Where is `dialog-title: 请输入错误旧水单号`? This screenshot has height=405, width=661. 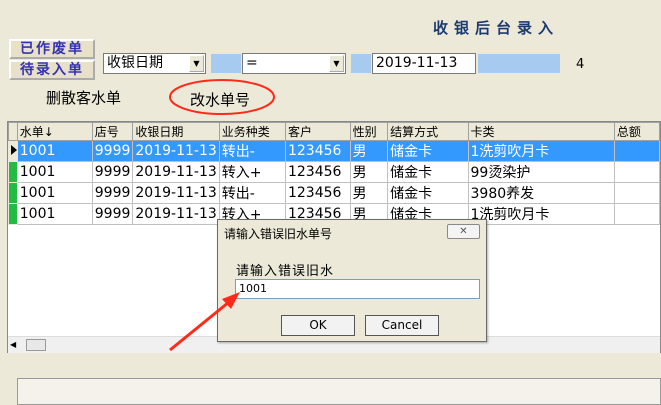
dialog-title: 请输入错误旧水单号 is located at coordinates (278, 234).